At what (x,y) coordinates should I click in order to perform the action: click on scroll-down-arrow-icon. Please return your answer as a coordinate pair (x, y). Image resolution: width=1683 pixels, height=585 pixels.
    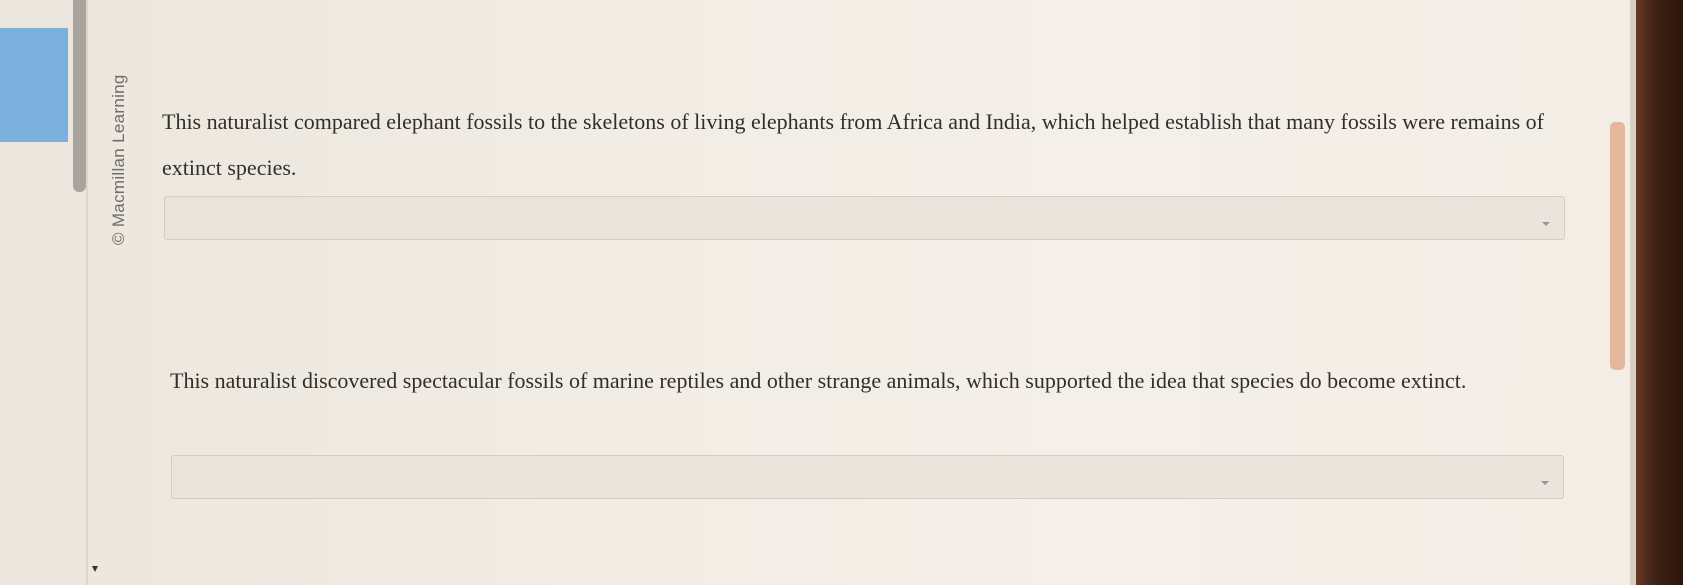
    Looking at the image, I should click on (95, 569).